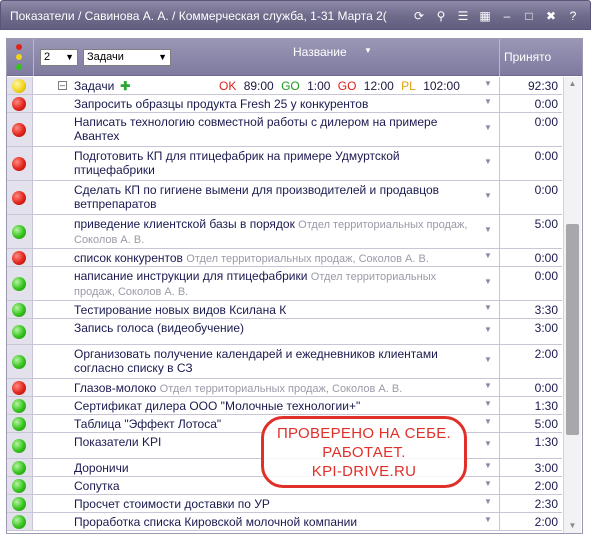 This screenshot has width=591, height=539. Describe the element at coordinates (33, 57) in the screenshot. I see `header-divider` at that location.